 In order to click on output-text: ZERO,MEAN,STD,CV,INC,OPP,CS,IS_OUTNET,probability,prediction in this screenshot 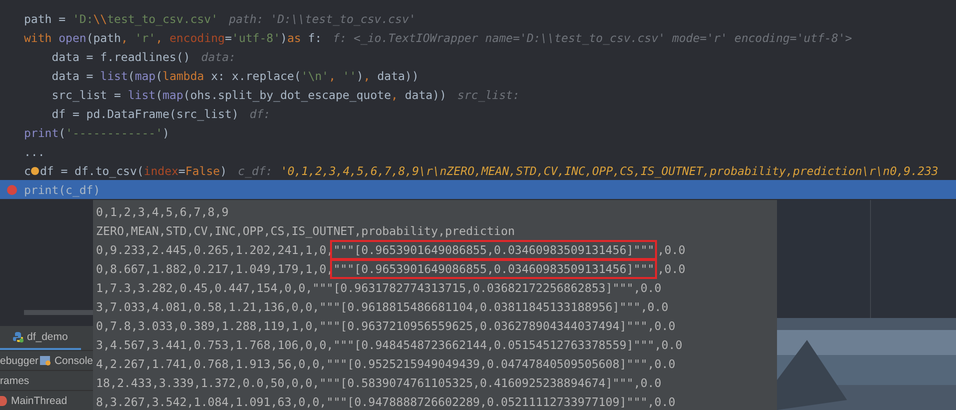, I will do `click(305, 231)`.